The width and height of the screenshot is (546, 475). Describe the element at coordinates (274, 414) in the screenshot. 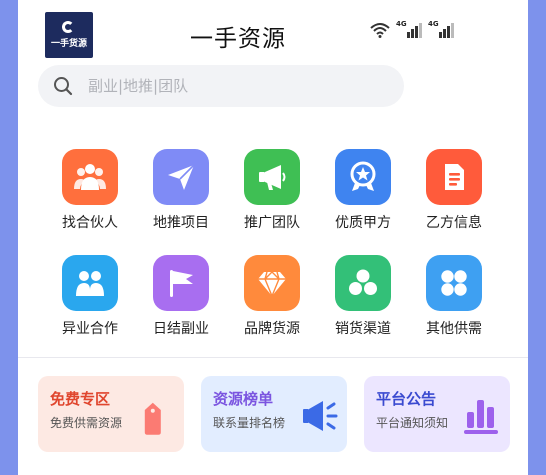

I see `resource-ranking-card: 资源榜单 联系量排名榜` at that location.